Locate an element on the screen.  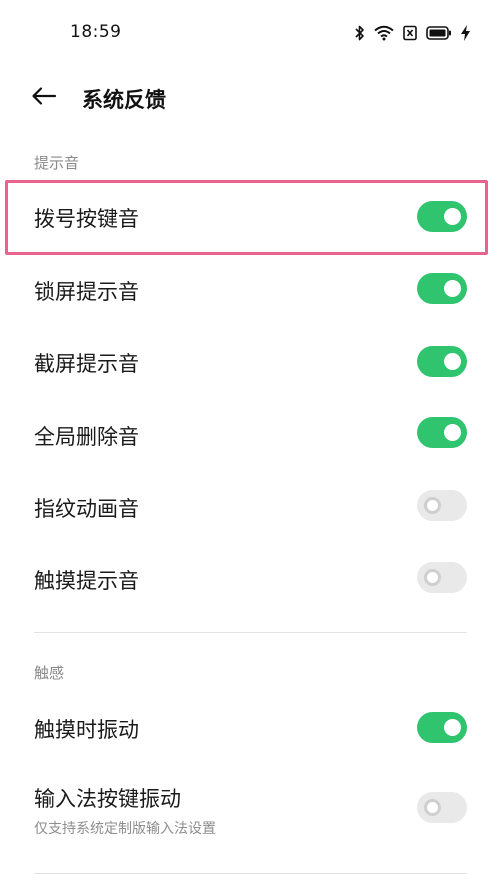
setting-row-ime-vibration: 输入法按键振动 仅支持系统定制版输入法设置 is located at coordinates (250, 814).